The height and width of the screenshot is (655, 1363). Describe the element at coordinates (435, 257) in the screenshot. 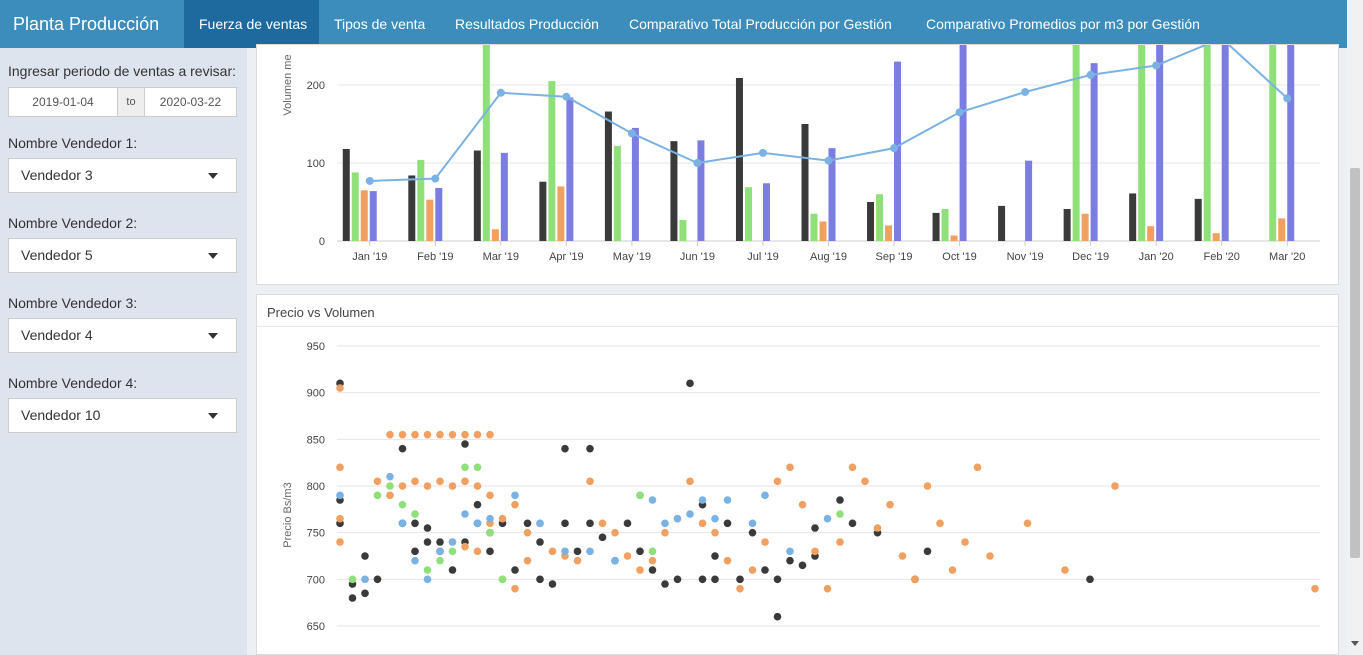

I see `x-tick-label: Feb '19` at that location.